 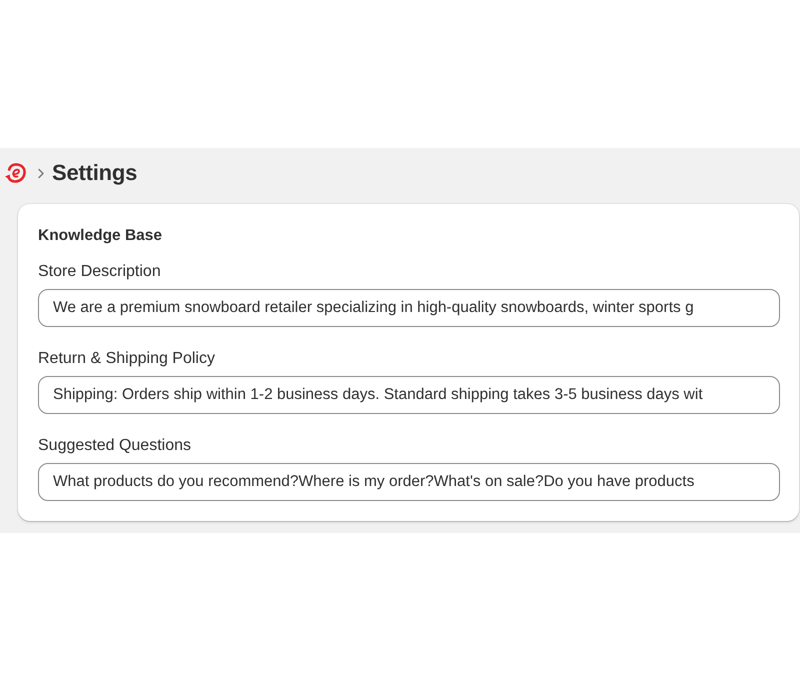 I want to click on text-field: We are a premium snowboard retailer specializing in high-quality snowboards, winter sports g, so click(x=409, y=308).